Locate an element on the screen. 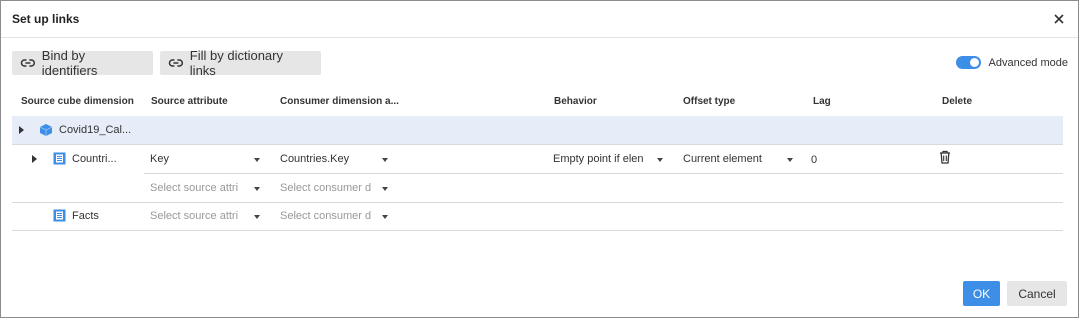 The image size is (1079, 318). advanced-mode-toggle is located at coordinates (968, 62).